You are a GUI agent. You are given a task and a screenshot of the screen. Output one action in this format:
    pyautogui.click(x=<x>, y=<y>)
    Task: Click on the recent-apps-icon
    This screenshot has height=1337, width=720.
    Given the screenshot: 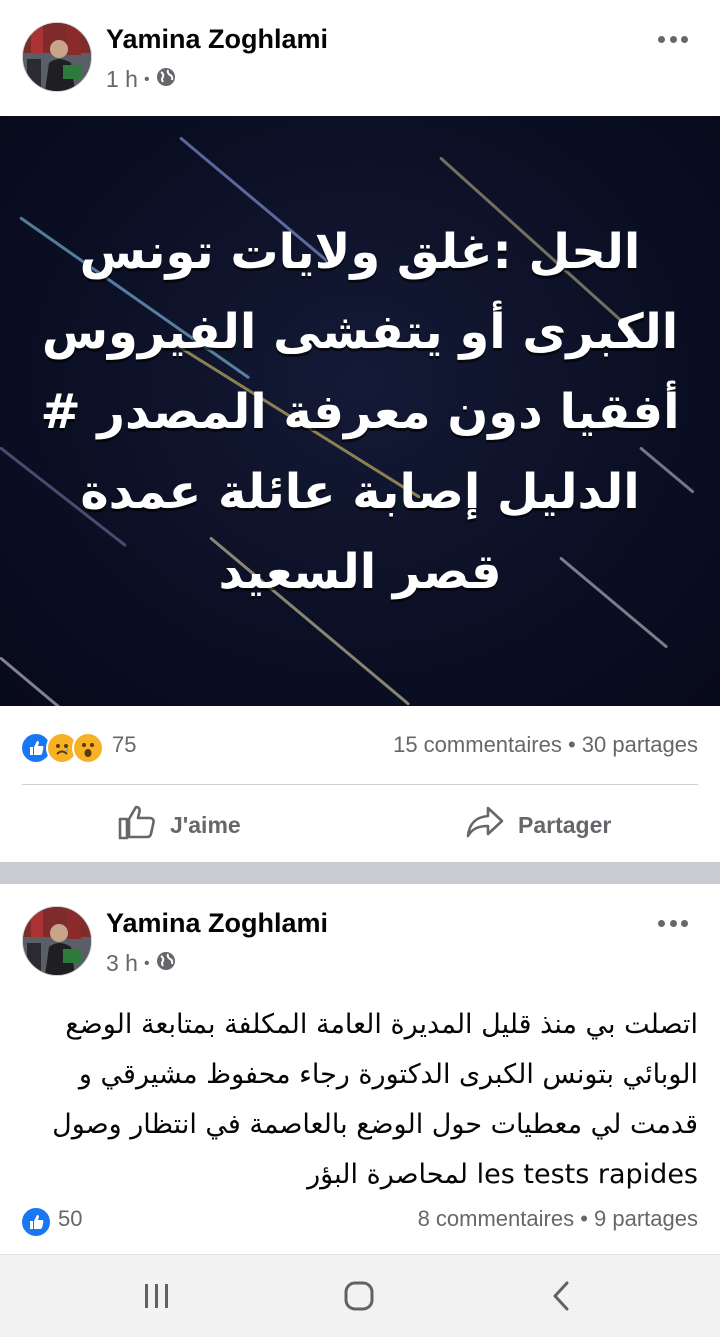 What is the action you would take?
    pyautogui.click(x=157, y=1296)
    